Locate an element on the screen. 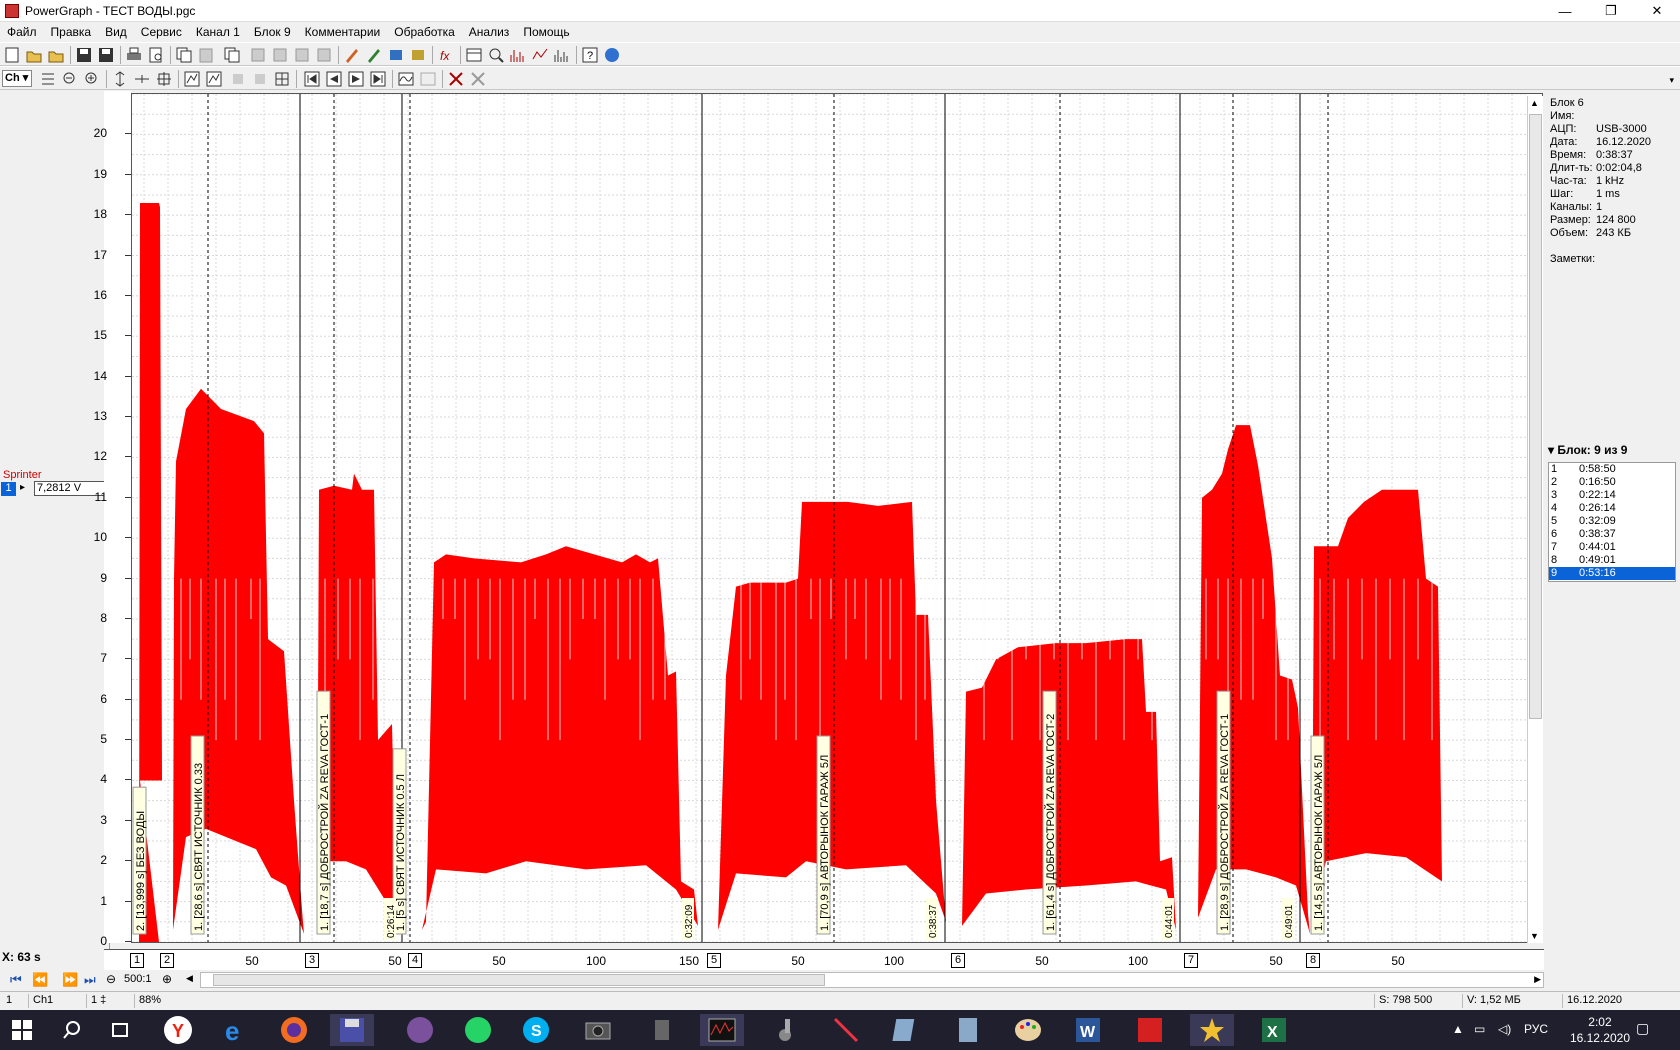 The image size is (1680, 1050). tool-a-icon is located at coordinates (280, 55).